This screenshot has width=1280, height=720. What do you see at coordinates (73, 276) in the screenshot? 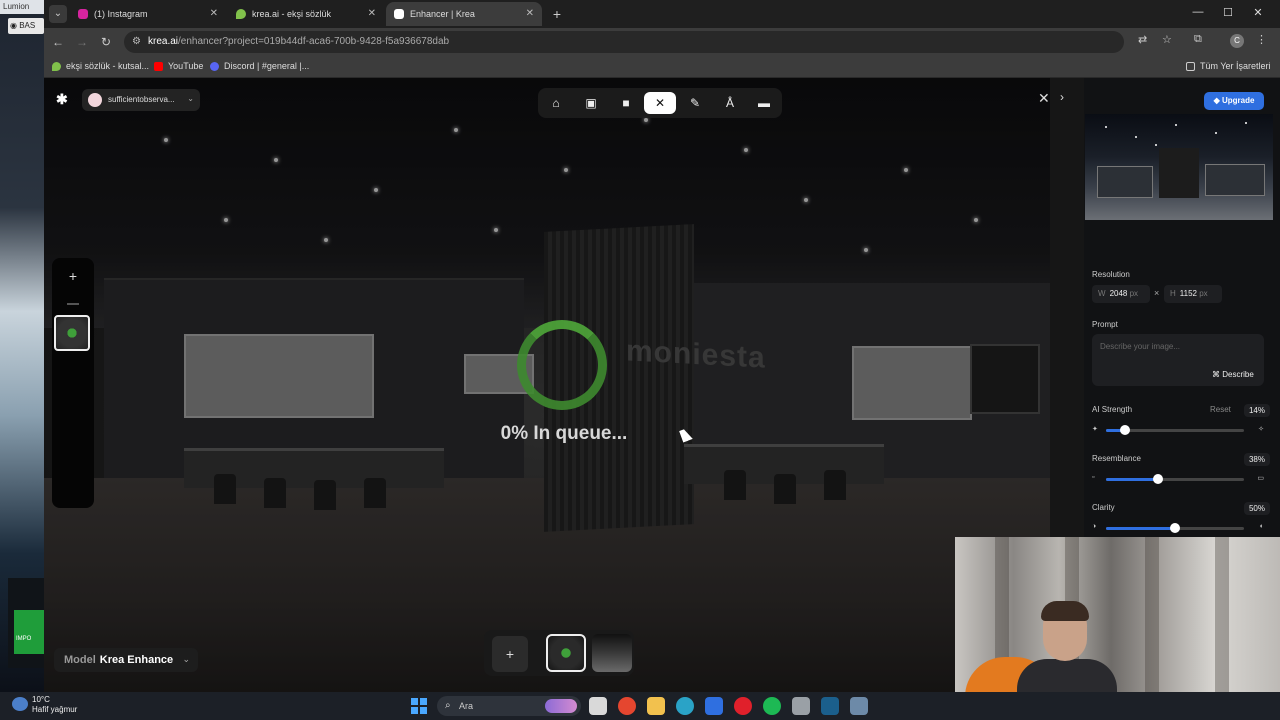
I see `add-image-button: +` at bounding box center [73, 276].